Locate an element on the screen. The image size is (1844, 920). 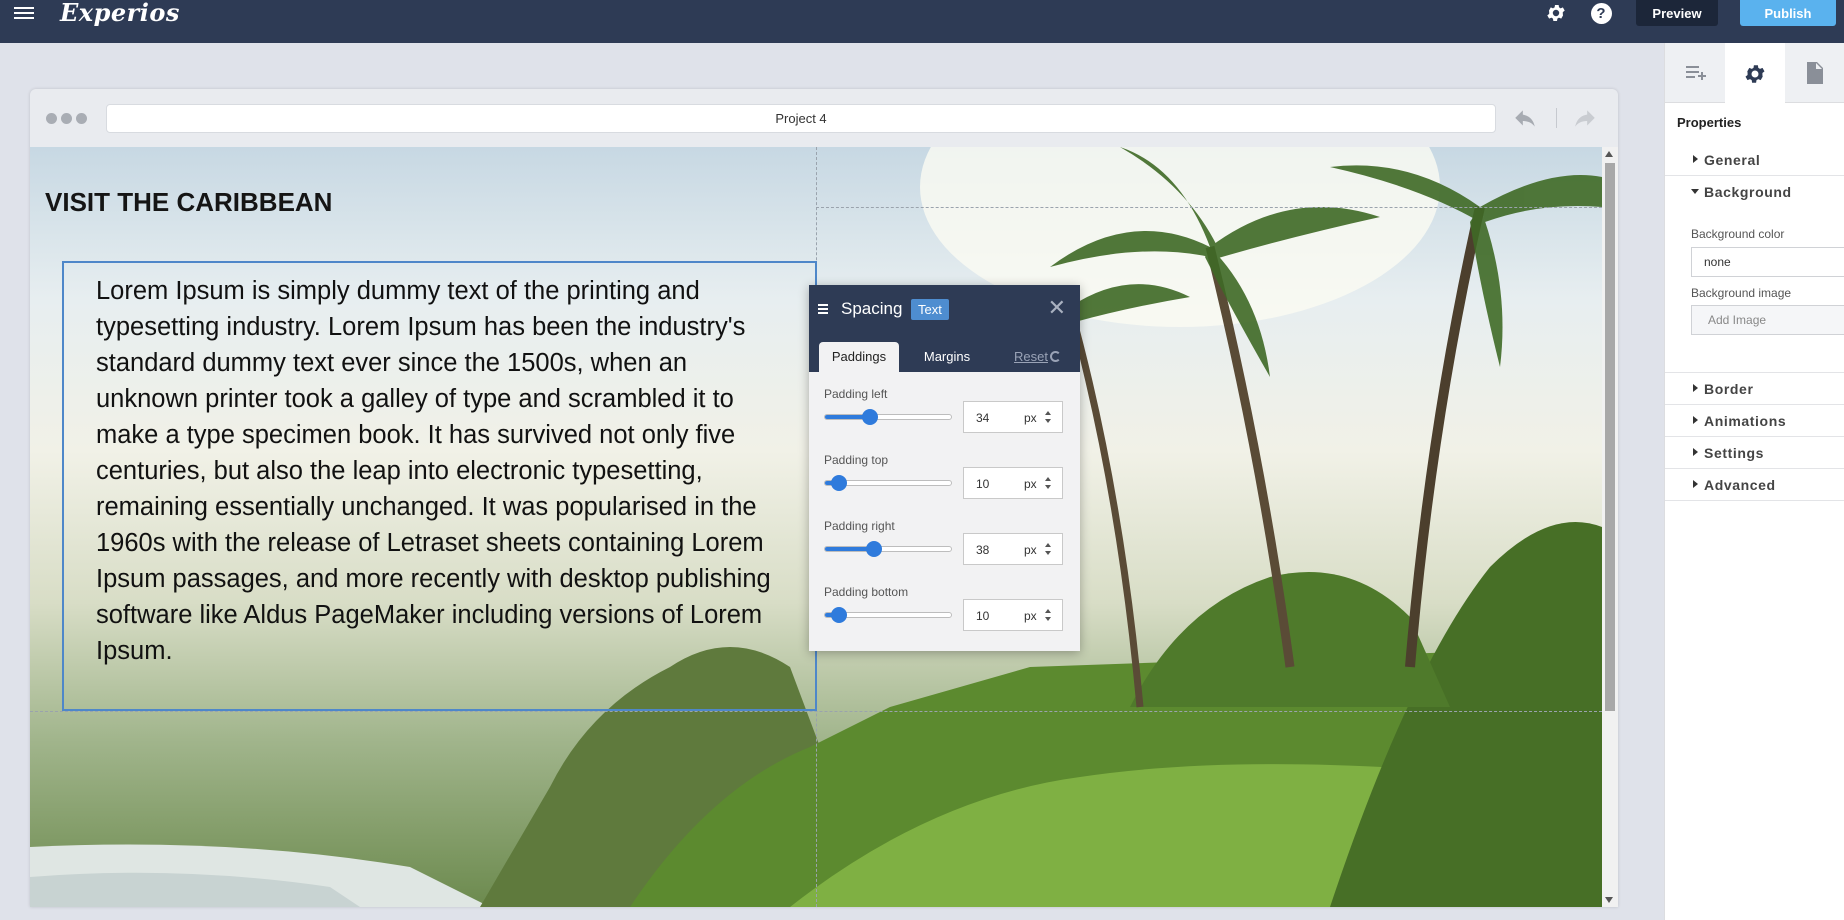
preview-button: Preview is located at coordinates (1677, 13).